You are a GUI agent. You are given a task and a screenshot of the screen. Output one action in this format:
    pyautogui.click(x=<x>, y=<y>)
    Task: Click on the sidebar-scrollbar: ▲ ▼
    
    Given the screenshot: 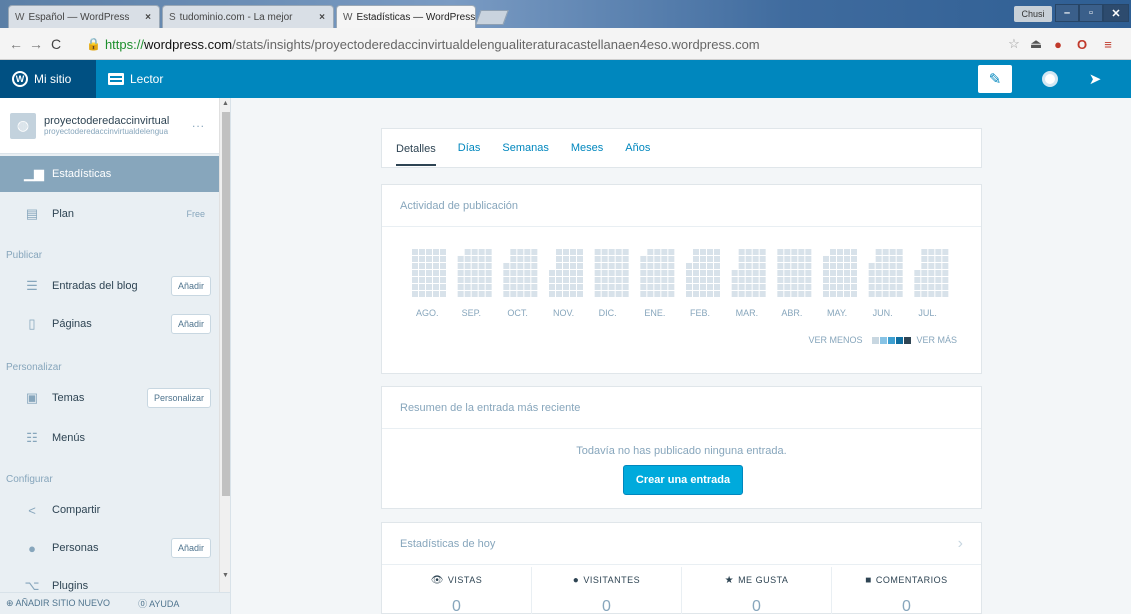 What is the action you would take?
    pyautogui.click(x=224, y=348)
    